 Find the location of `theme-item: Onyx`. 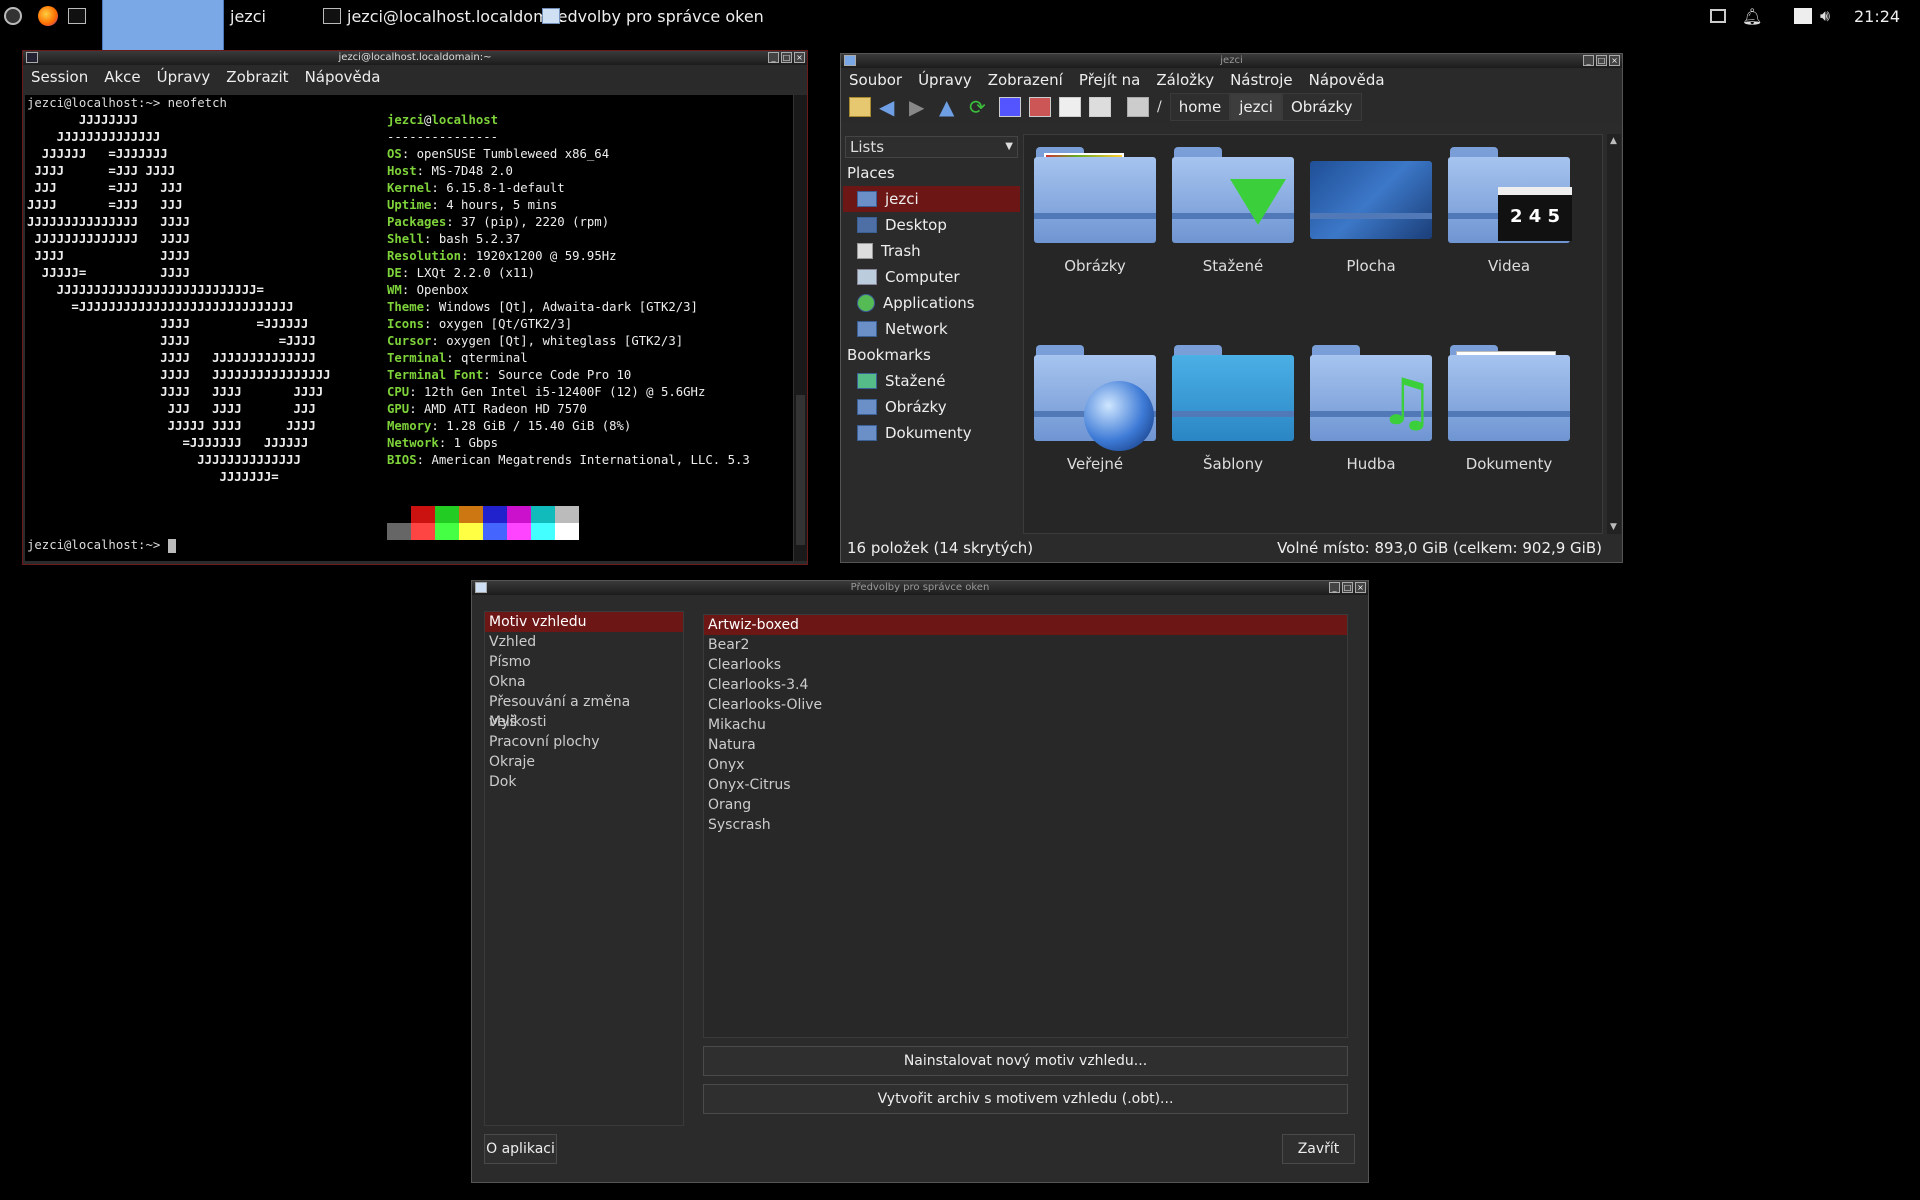

theme-item: Onyx is located at coordinates (1025, 765).